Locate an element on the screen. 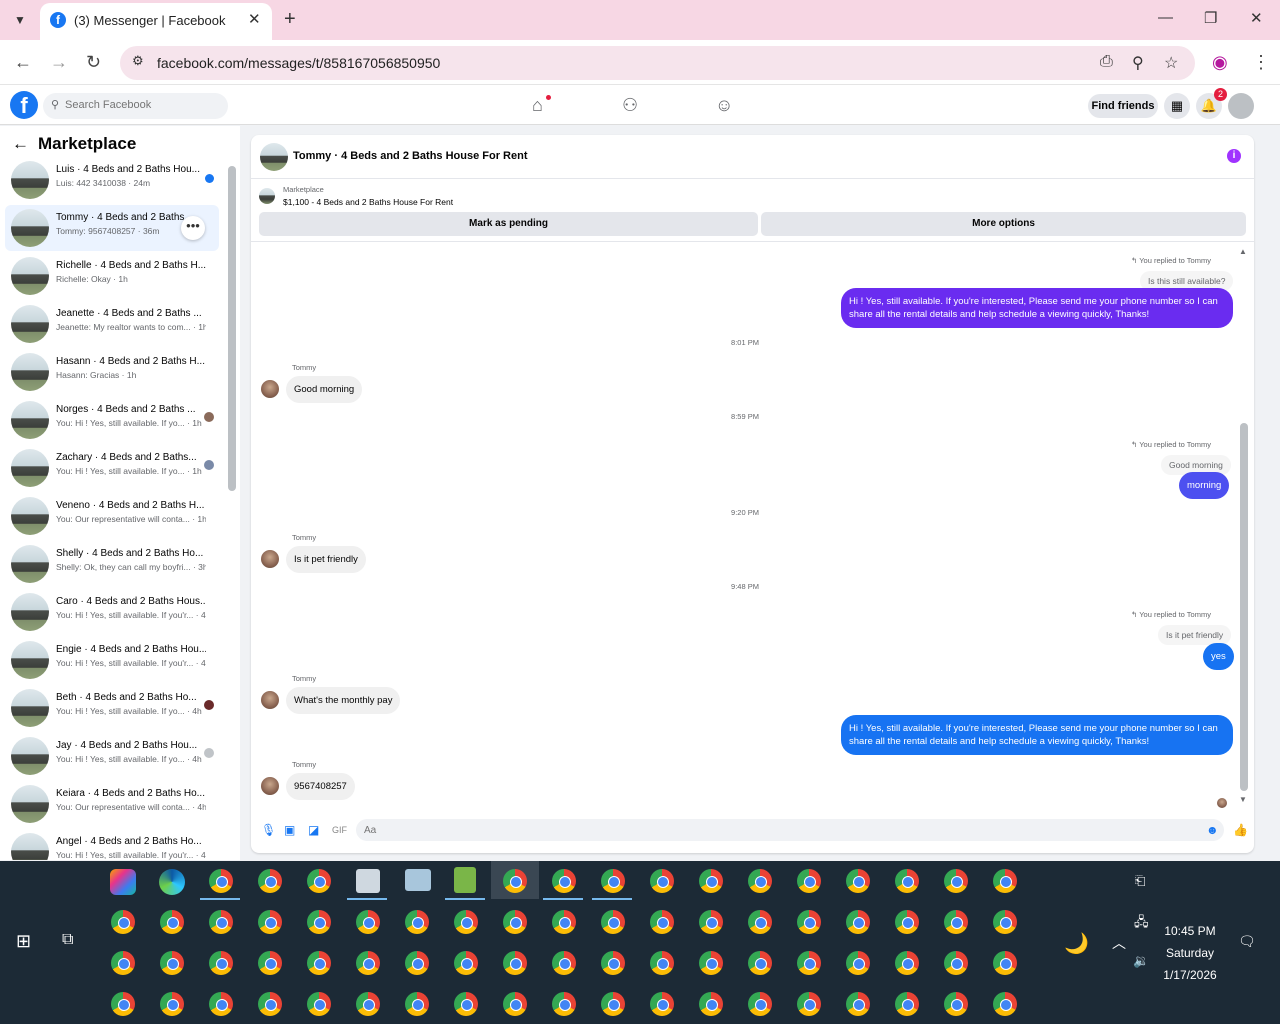  outgoing-message: morning is located at coordinates (1204, 485).